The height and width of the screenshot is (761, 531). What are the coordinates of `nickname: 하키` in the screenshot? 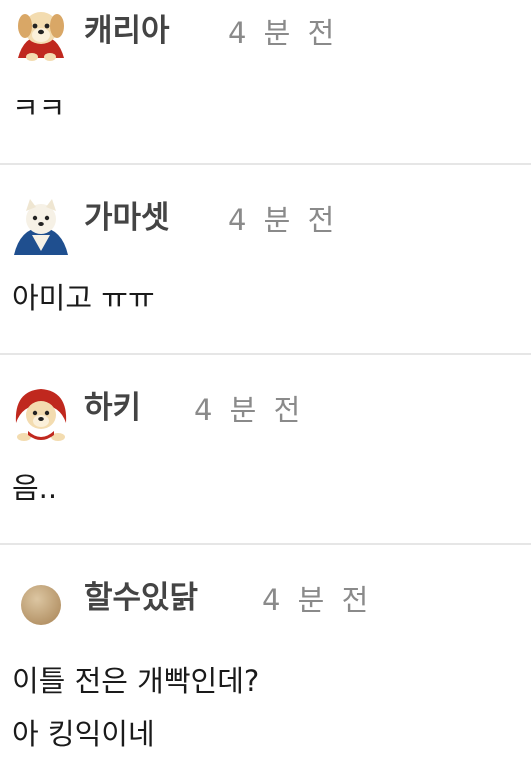 It's located at (112, 408).